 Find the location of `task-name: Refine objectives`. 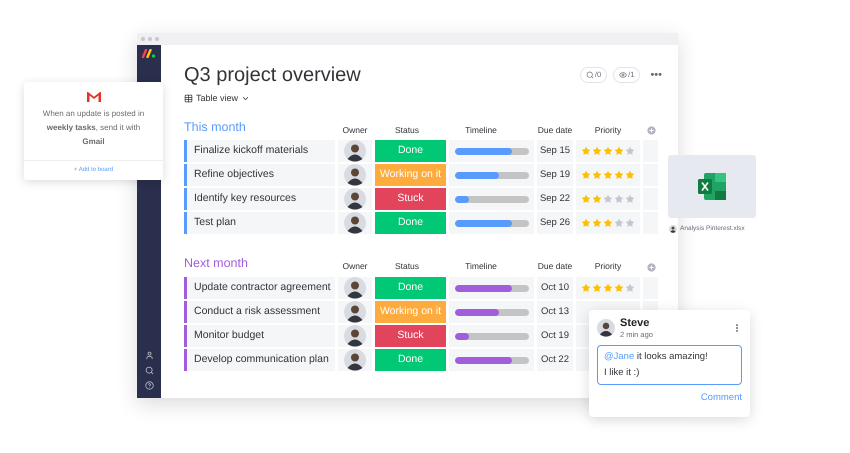

task-name: Refine objectives is located at coordinates (261, 175).